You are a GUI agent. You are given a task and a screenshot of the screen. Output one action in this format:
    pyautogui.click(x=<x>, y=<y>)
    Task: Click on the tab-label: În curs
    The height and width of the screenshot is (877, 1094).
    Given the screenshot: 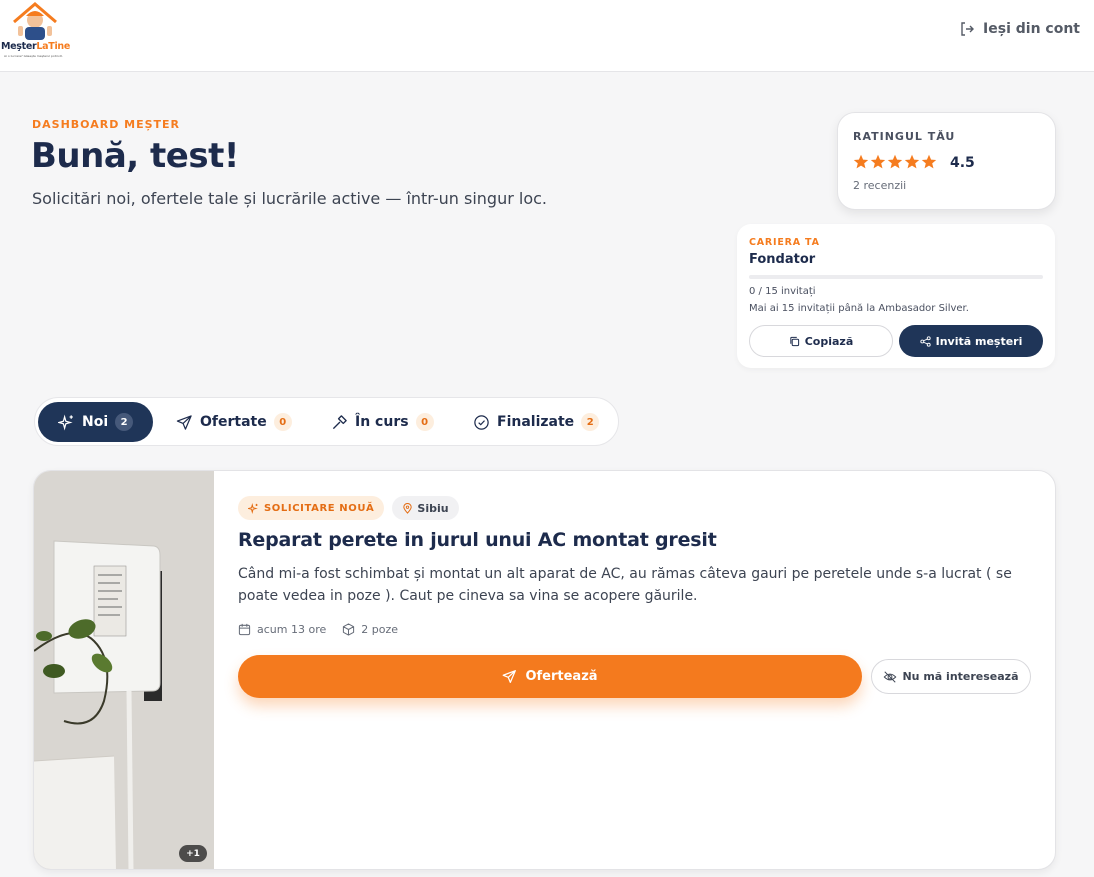 What is the action you would take?
    pyautogui.click(x=382, y=422)
    